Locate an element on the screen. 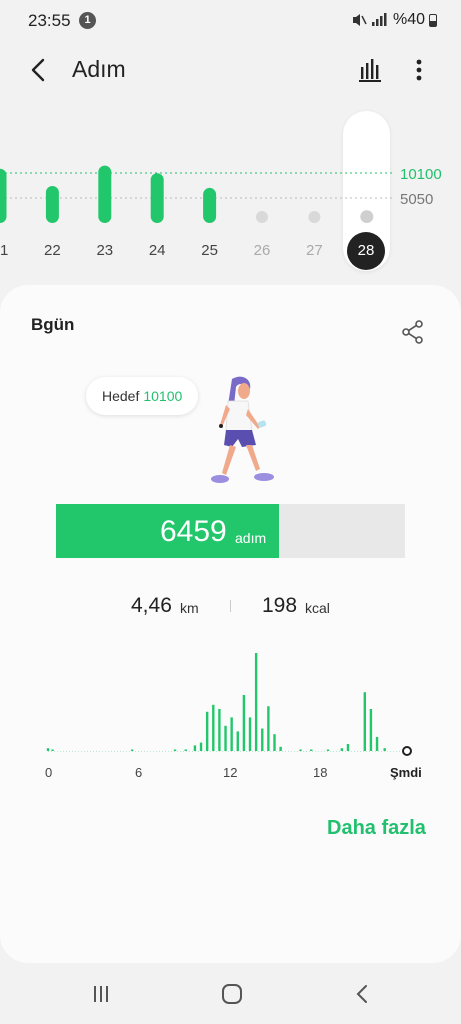 This screenshot has height=1024, width=461. weekly-bars is located at coordinates (197, 194).